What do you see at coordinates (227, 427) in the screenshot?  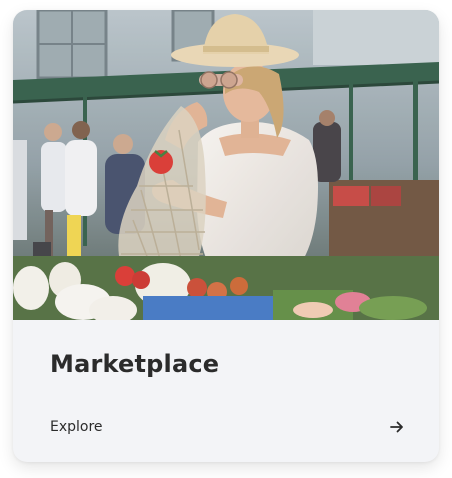 I see `explore-link: Explore` at bounding box center [227, 427].